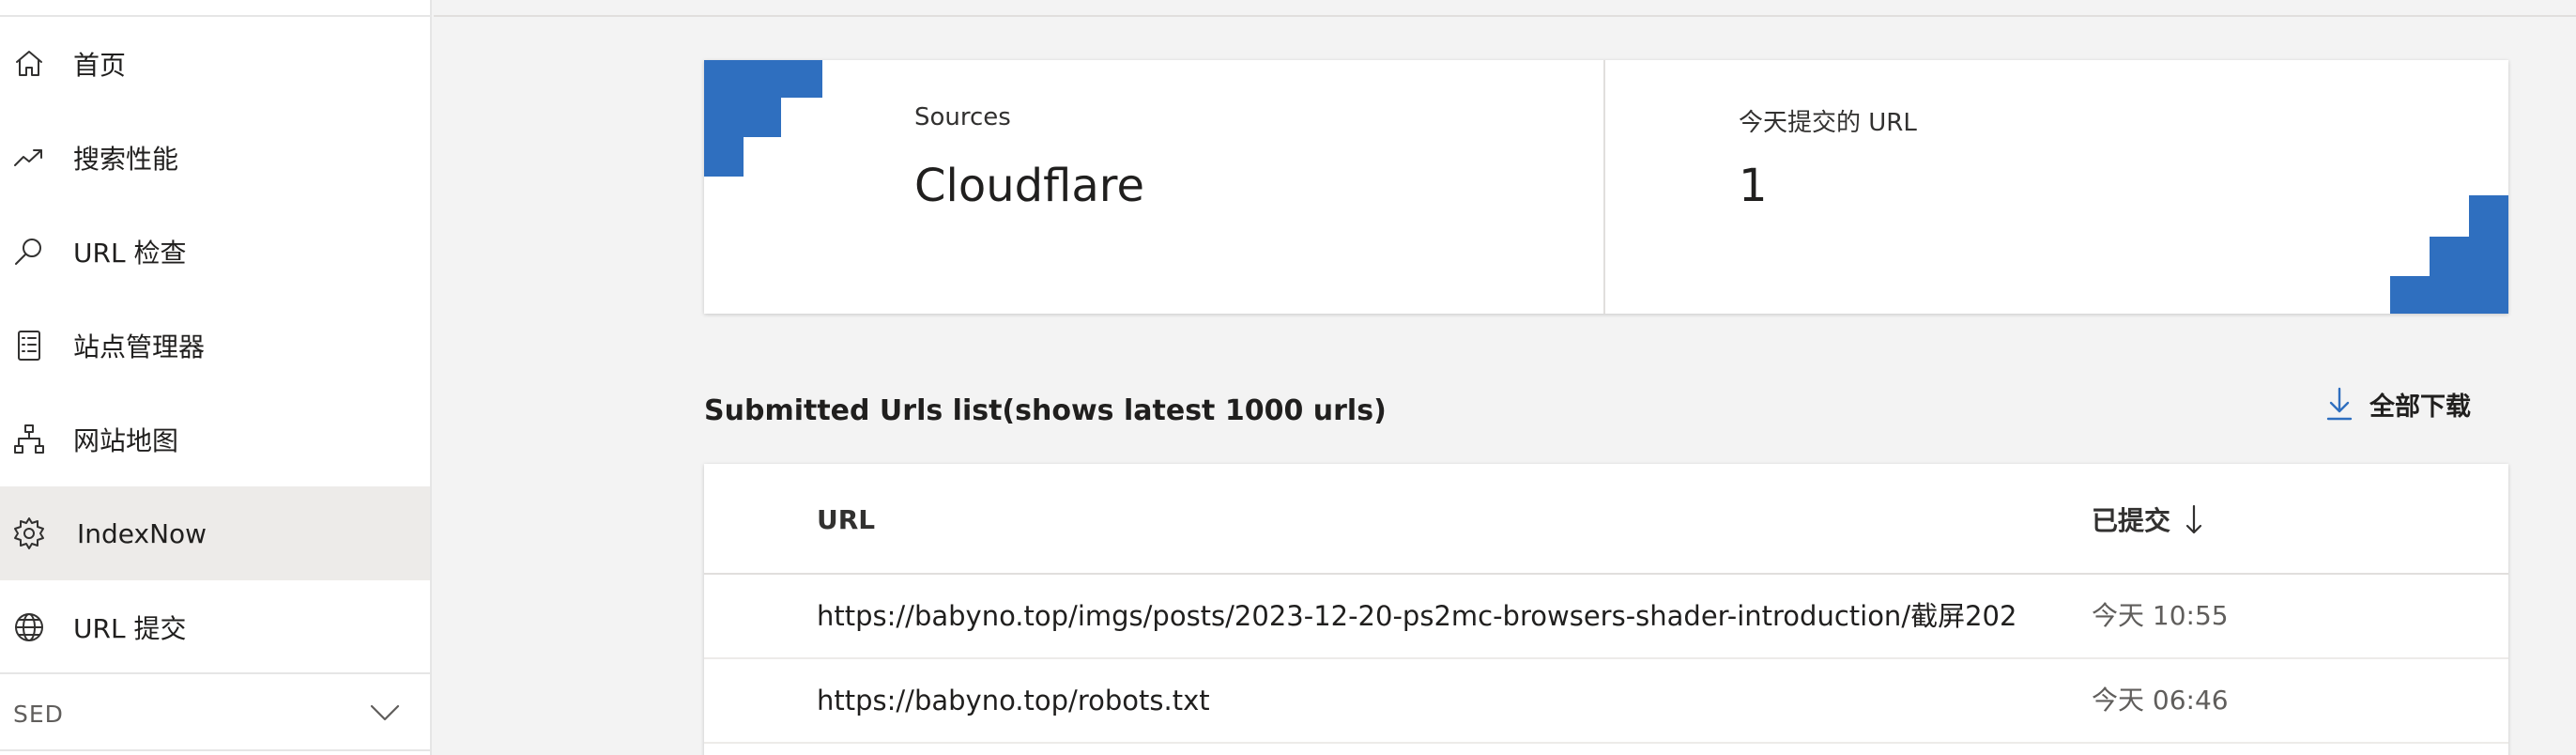 Image resolution: width=2576 pixels, height=755 pixels. Describe the element at coordinates (215, 252) in the screenshot. I see `sidebar-item-url-inspection: URL 检查` at that location.